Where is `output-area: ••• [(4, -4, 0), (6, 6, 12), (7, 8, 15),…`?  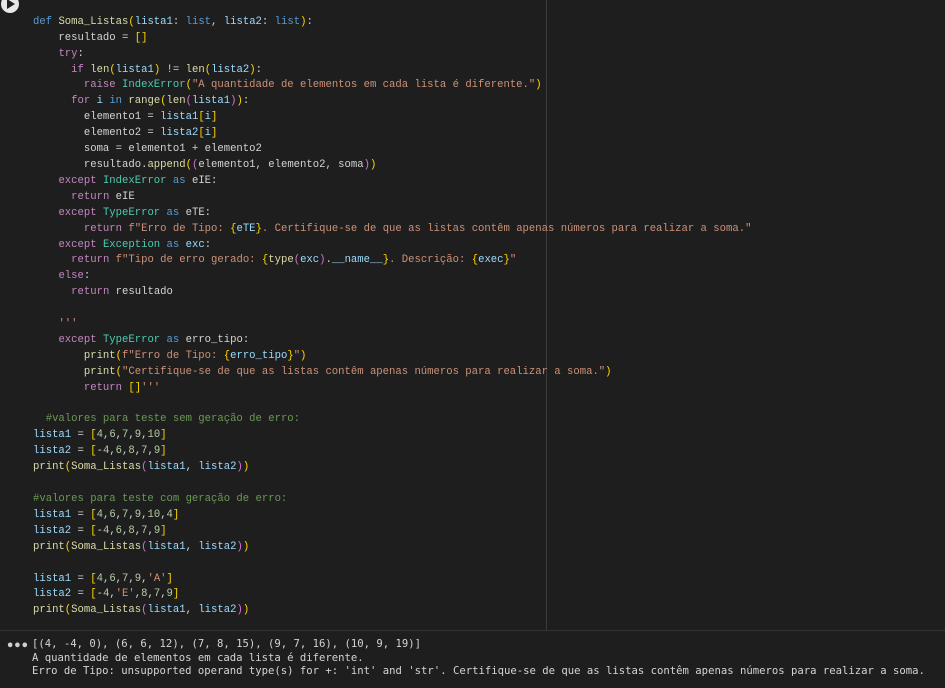 output-area: ••• [(4, -4, 0), (6, 6, 12), (7, 8, 15),… is located at coordinates (472, 659).